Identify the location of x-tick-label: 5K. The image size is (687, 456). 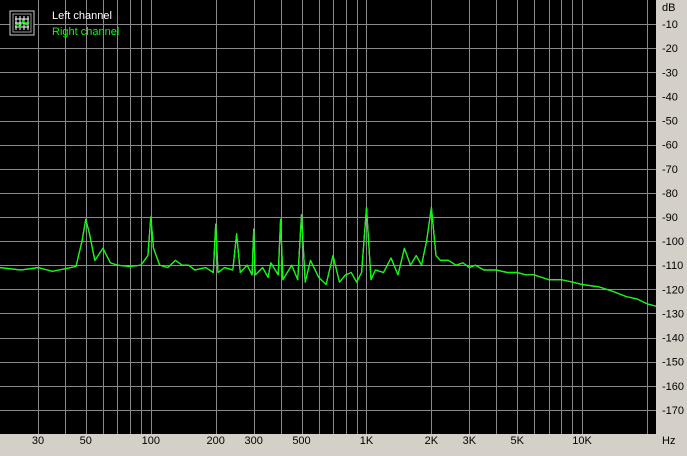
(517, 441).